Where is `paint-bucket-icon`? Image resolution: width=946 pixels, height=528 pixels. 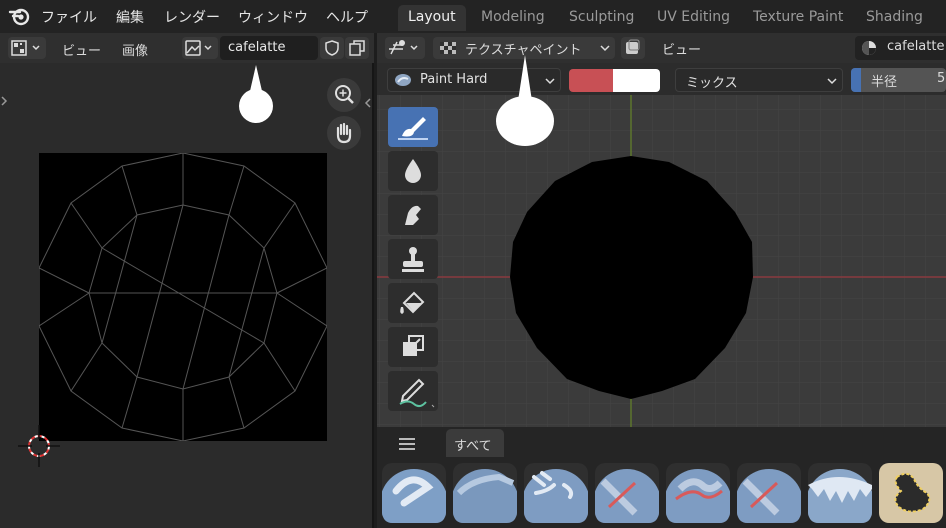
paint-bucket-icon is located at coordinates (412, 302).